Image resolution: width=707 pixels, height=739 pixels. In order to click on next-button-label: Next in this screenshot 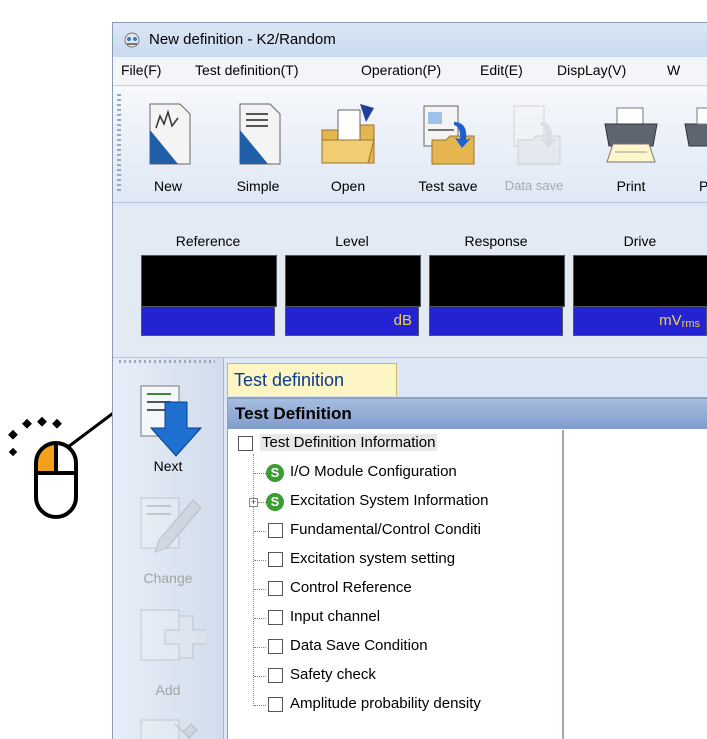, I will do `click(168, 466)`.